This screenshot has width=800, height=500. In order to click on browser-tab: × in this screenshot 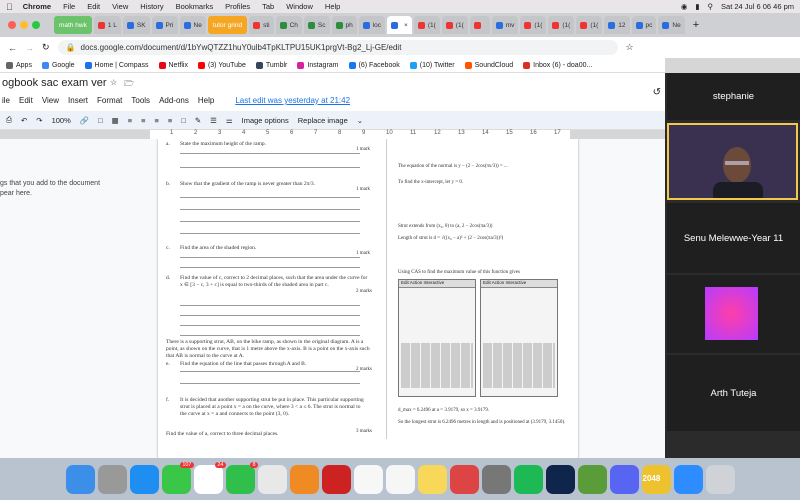, I will do `click(399, 25)`.